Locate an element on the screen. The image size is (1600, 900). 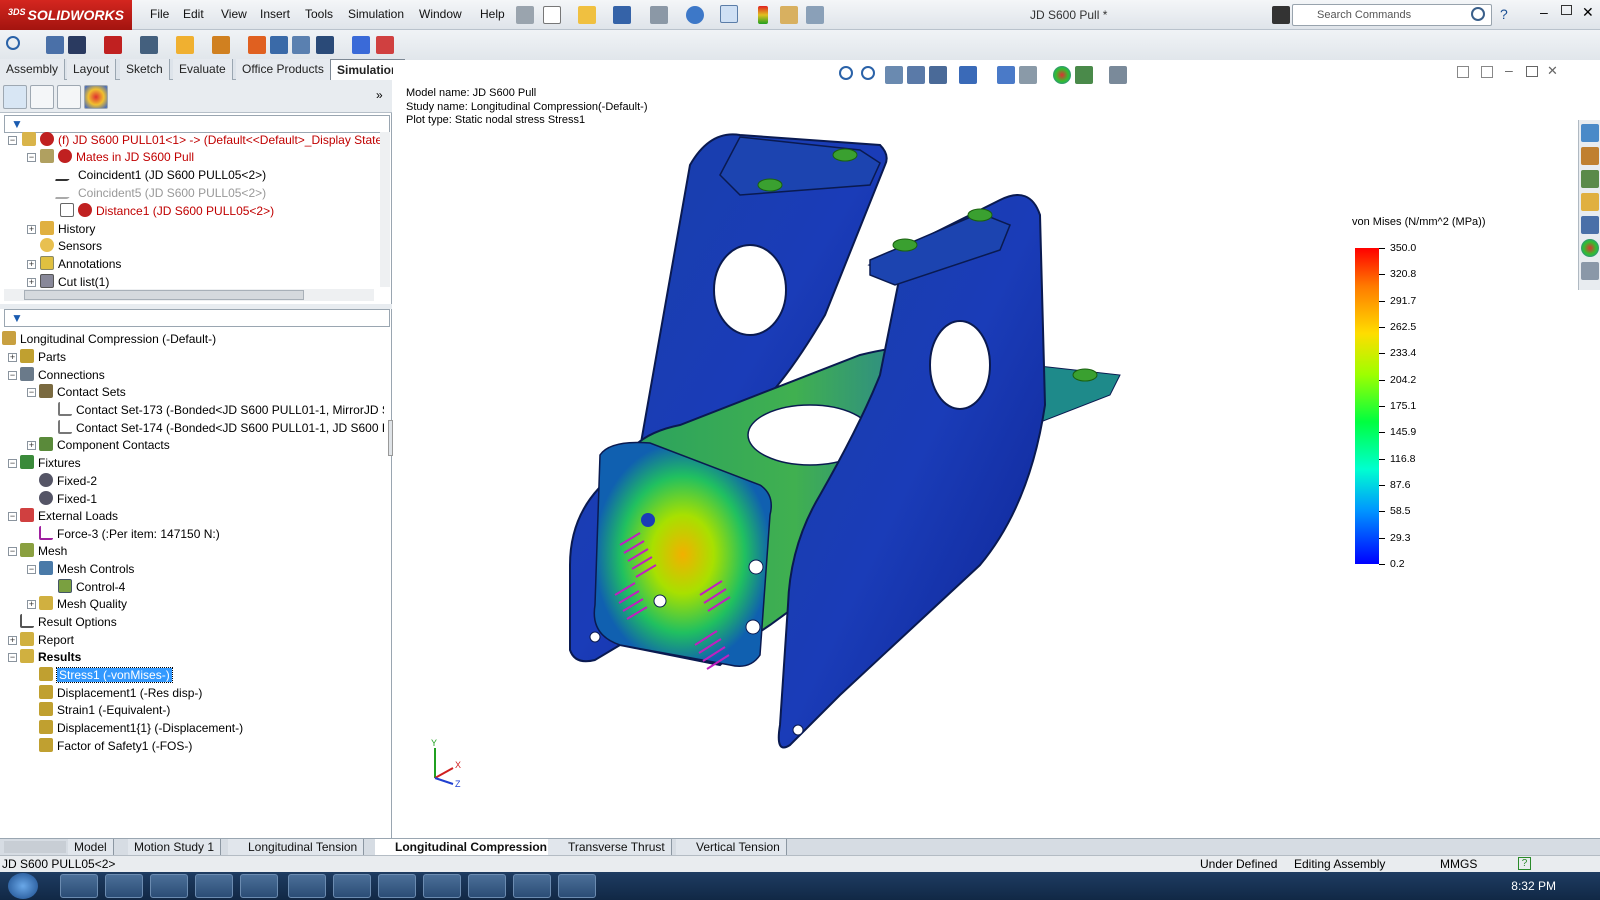
view-orientation-icon is located at coordinates (968, 75).